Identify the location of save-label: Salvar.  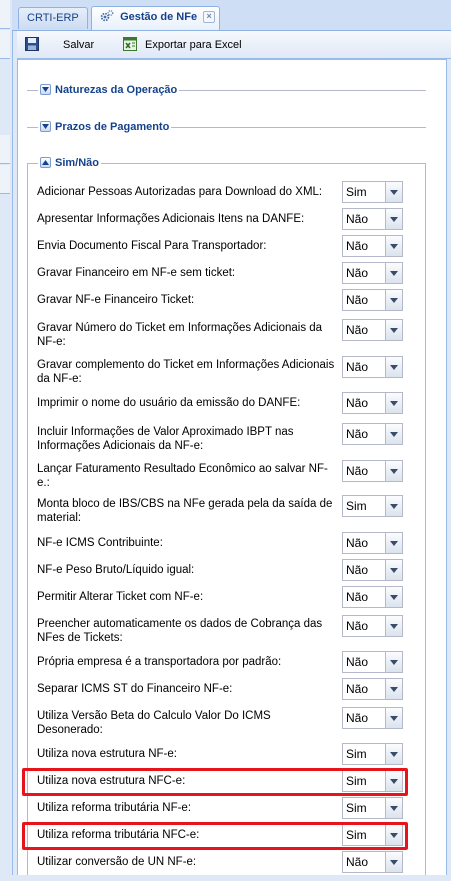
(79, 45).